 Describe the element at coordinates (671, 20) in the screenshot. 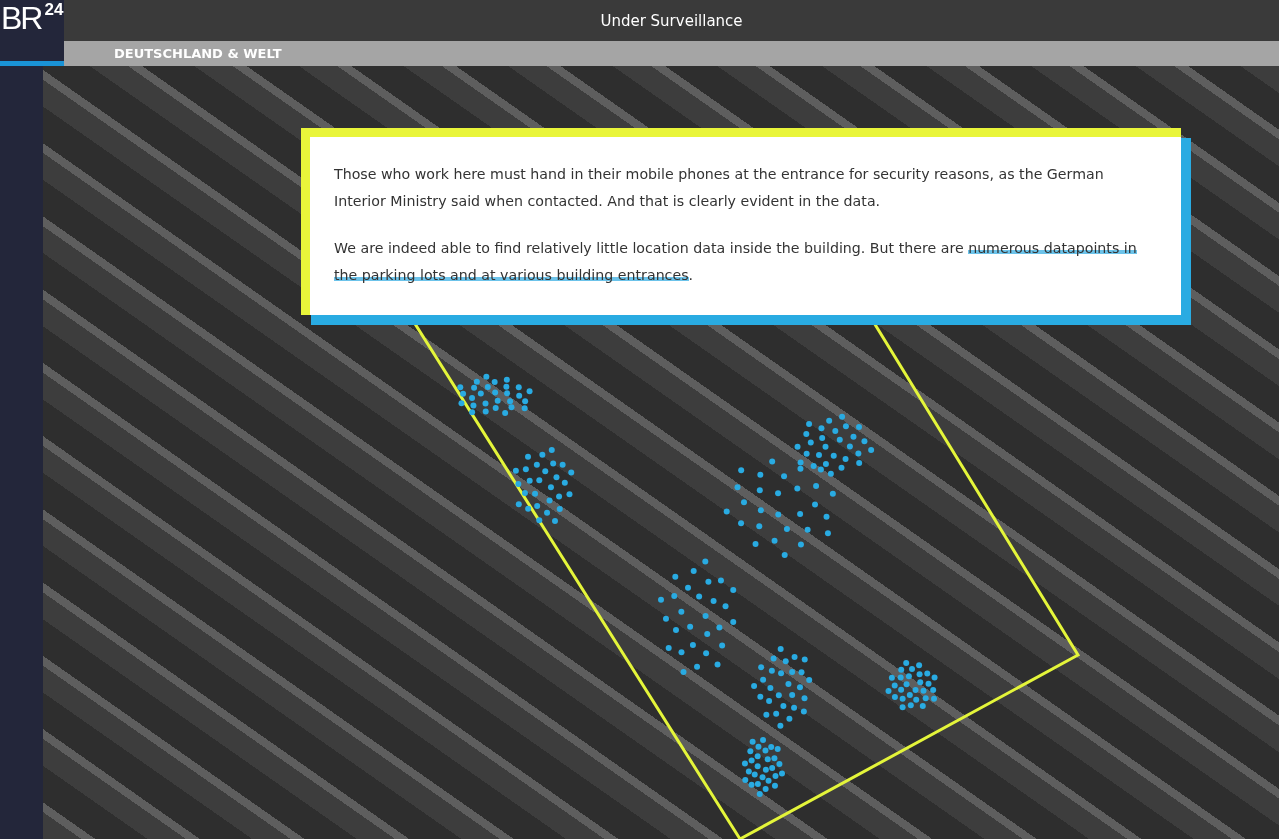

I see `page-title: Under Surveillance` at that location.